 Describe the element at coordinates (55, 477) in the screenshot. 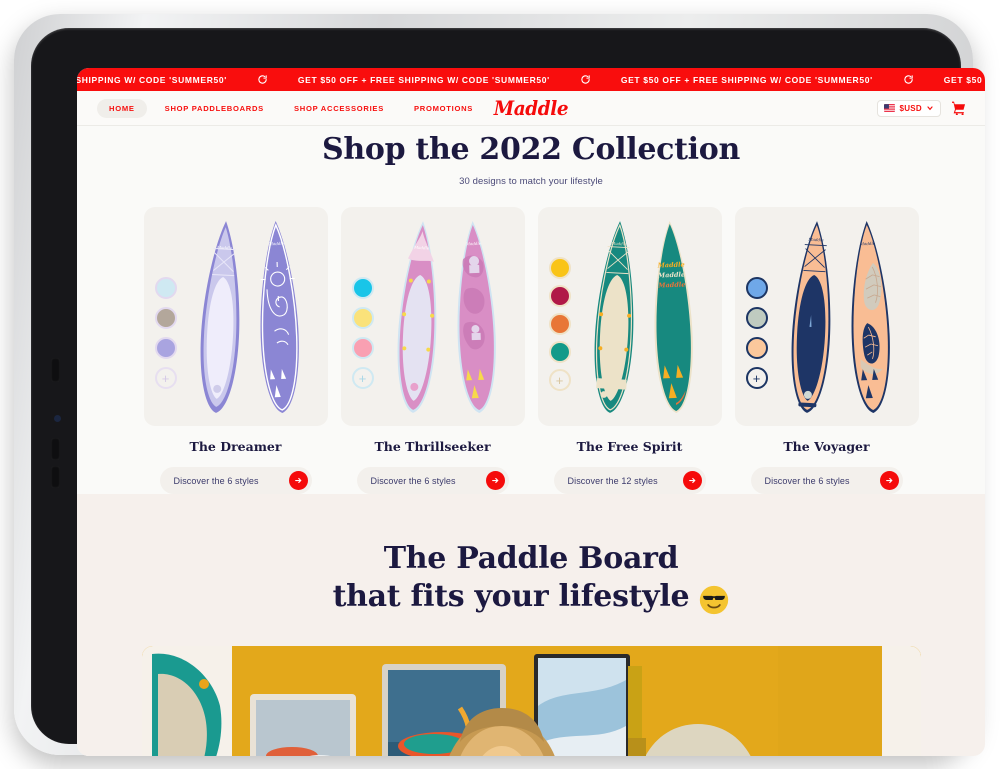

I see `power-button` at that location.